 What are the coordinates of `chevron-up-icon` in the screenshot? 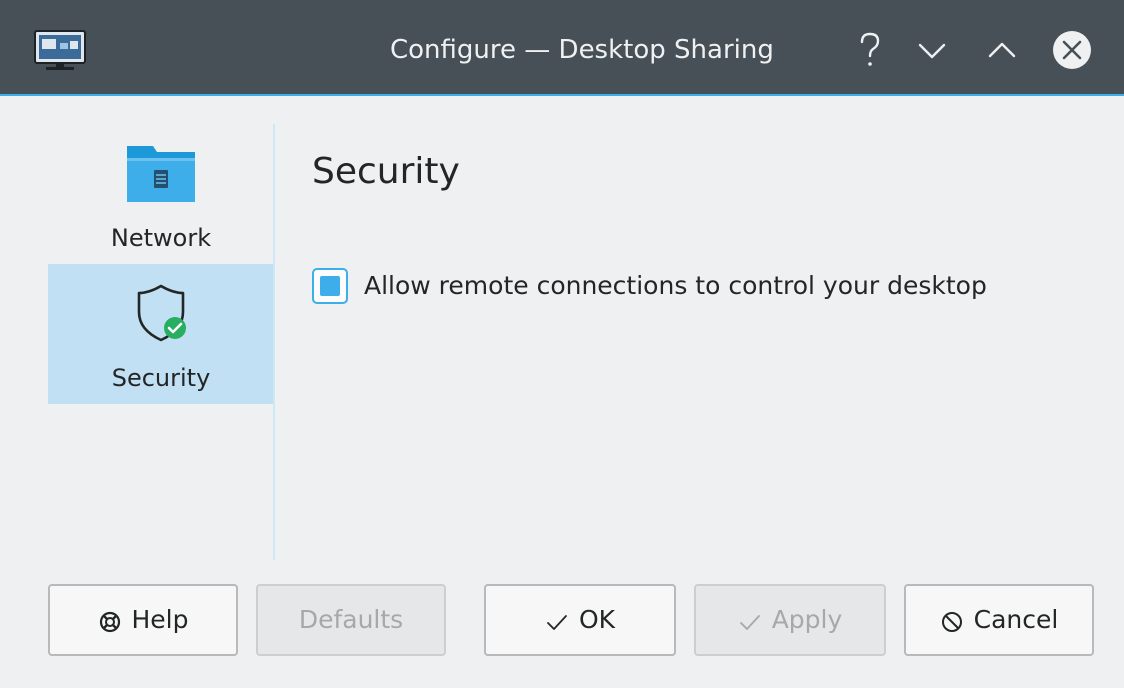 It's located at (1002, 50).